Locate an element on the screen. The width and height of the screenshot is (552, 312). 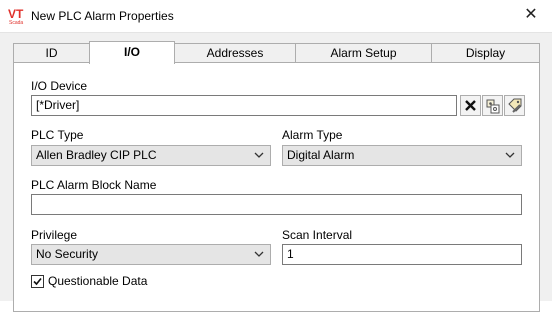
alarm-type-value: Digital Alarm is located at coordinates (321, 155).